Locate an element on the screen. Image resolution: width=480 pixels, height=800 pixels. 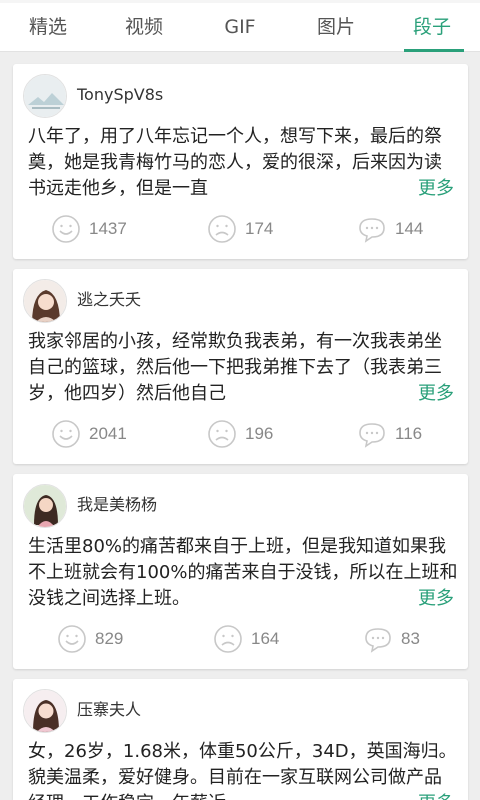
tab-gif: GIF is located at coordinates (240, 27).